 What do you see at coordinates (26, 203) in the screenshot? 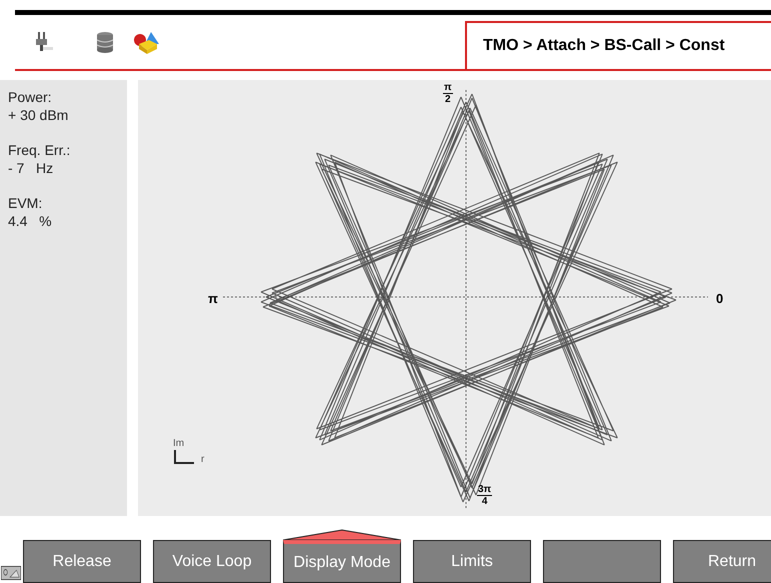
I see `measurement-label: EVM:` at bounding box center [26, 203].